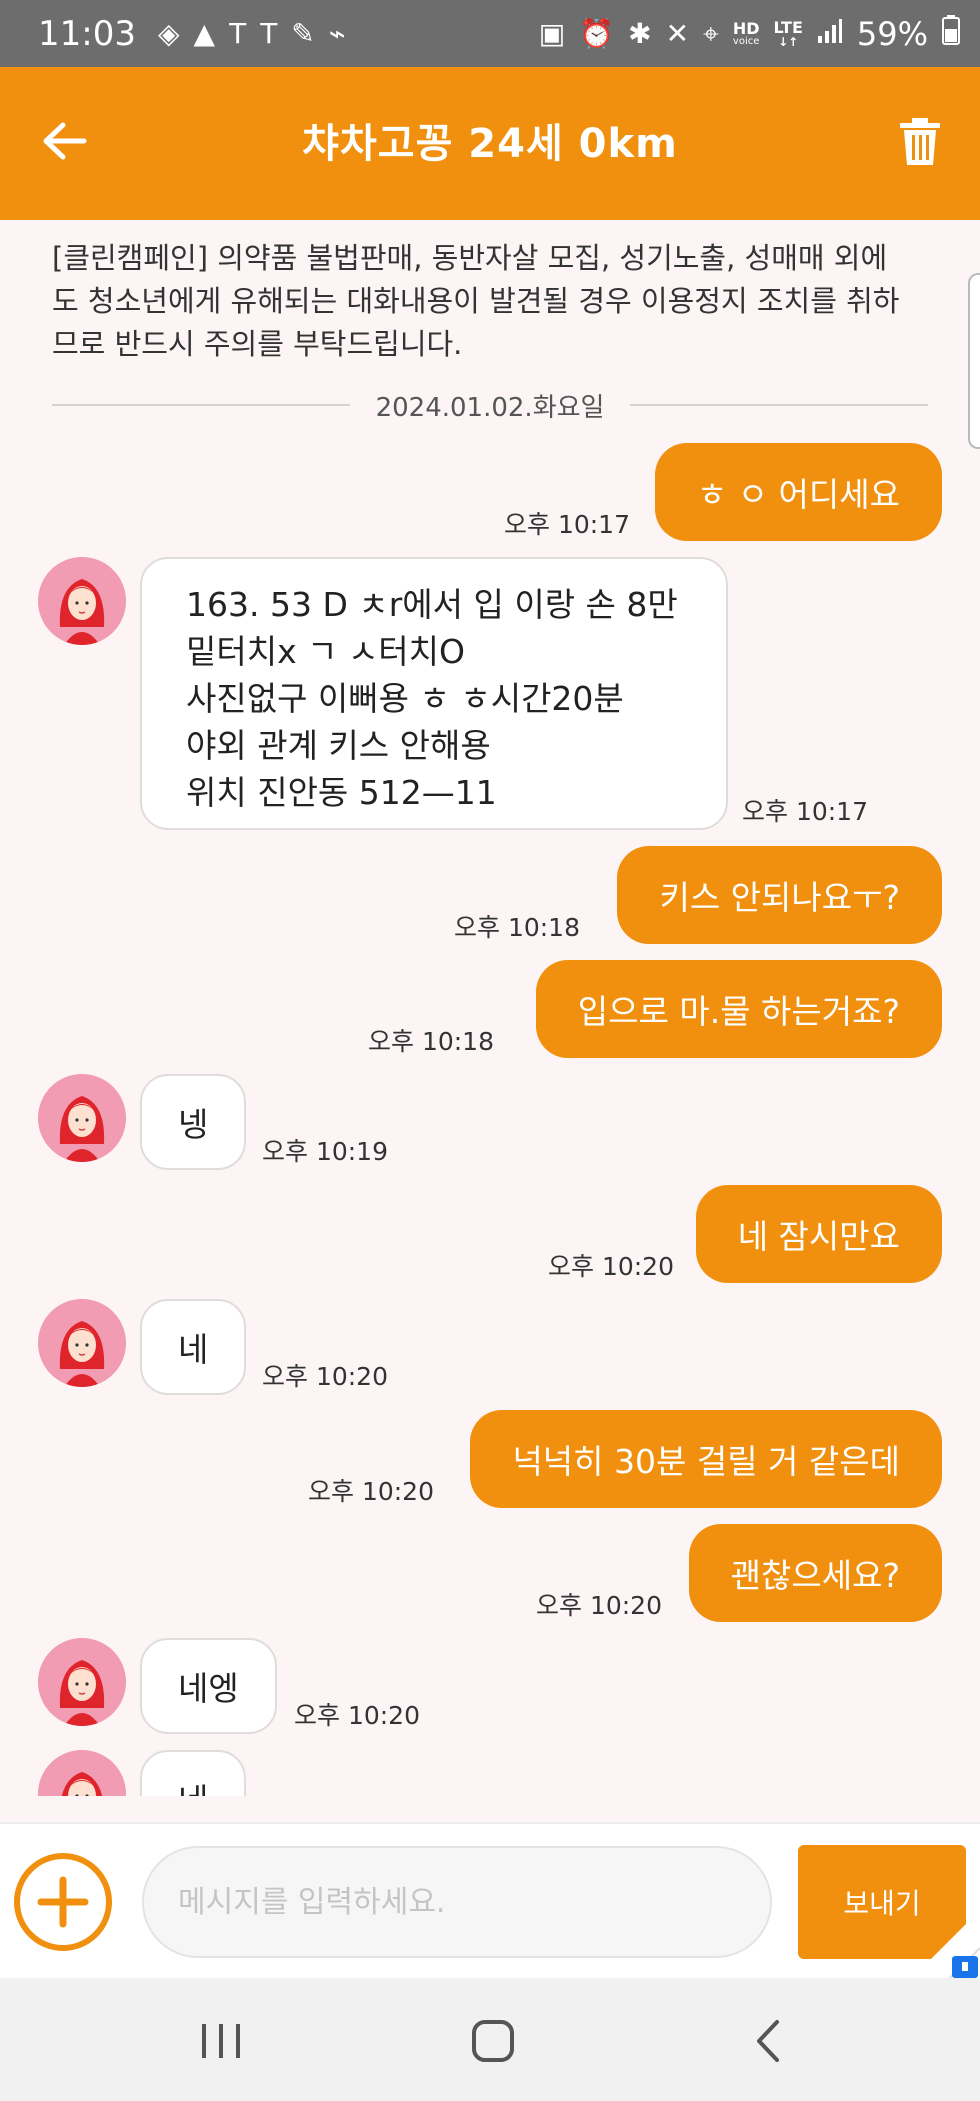 Image resolution: width=980 pixels, height=2101 pixels. Describe the element at coordinates (677, 33) in the screenshot. I see `mute-icon: ✕` at that location.